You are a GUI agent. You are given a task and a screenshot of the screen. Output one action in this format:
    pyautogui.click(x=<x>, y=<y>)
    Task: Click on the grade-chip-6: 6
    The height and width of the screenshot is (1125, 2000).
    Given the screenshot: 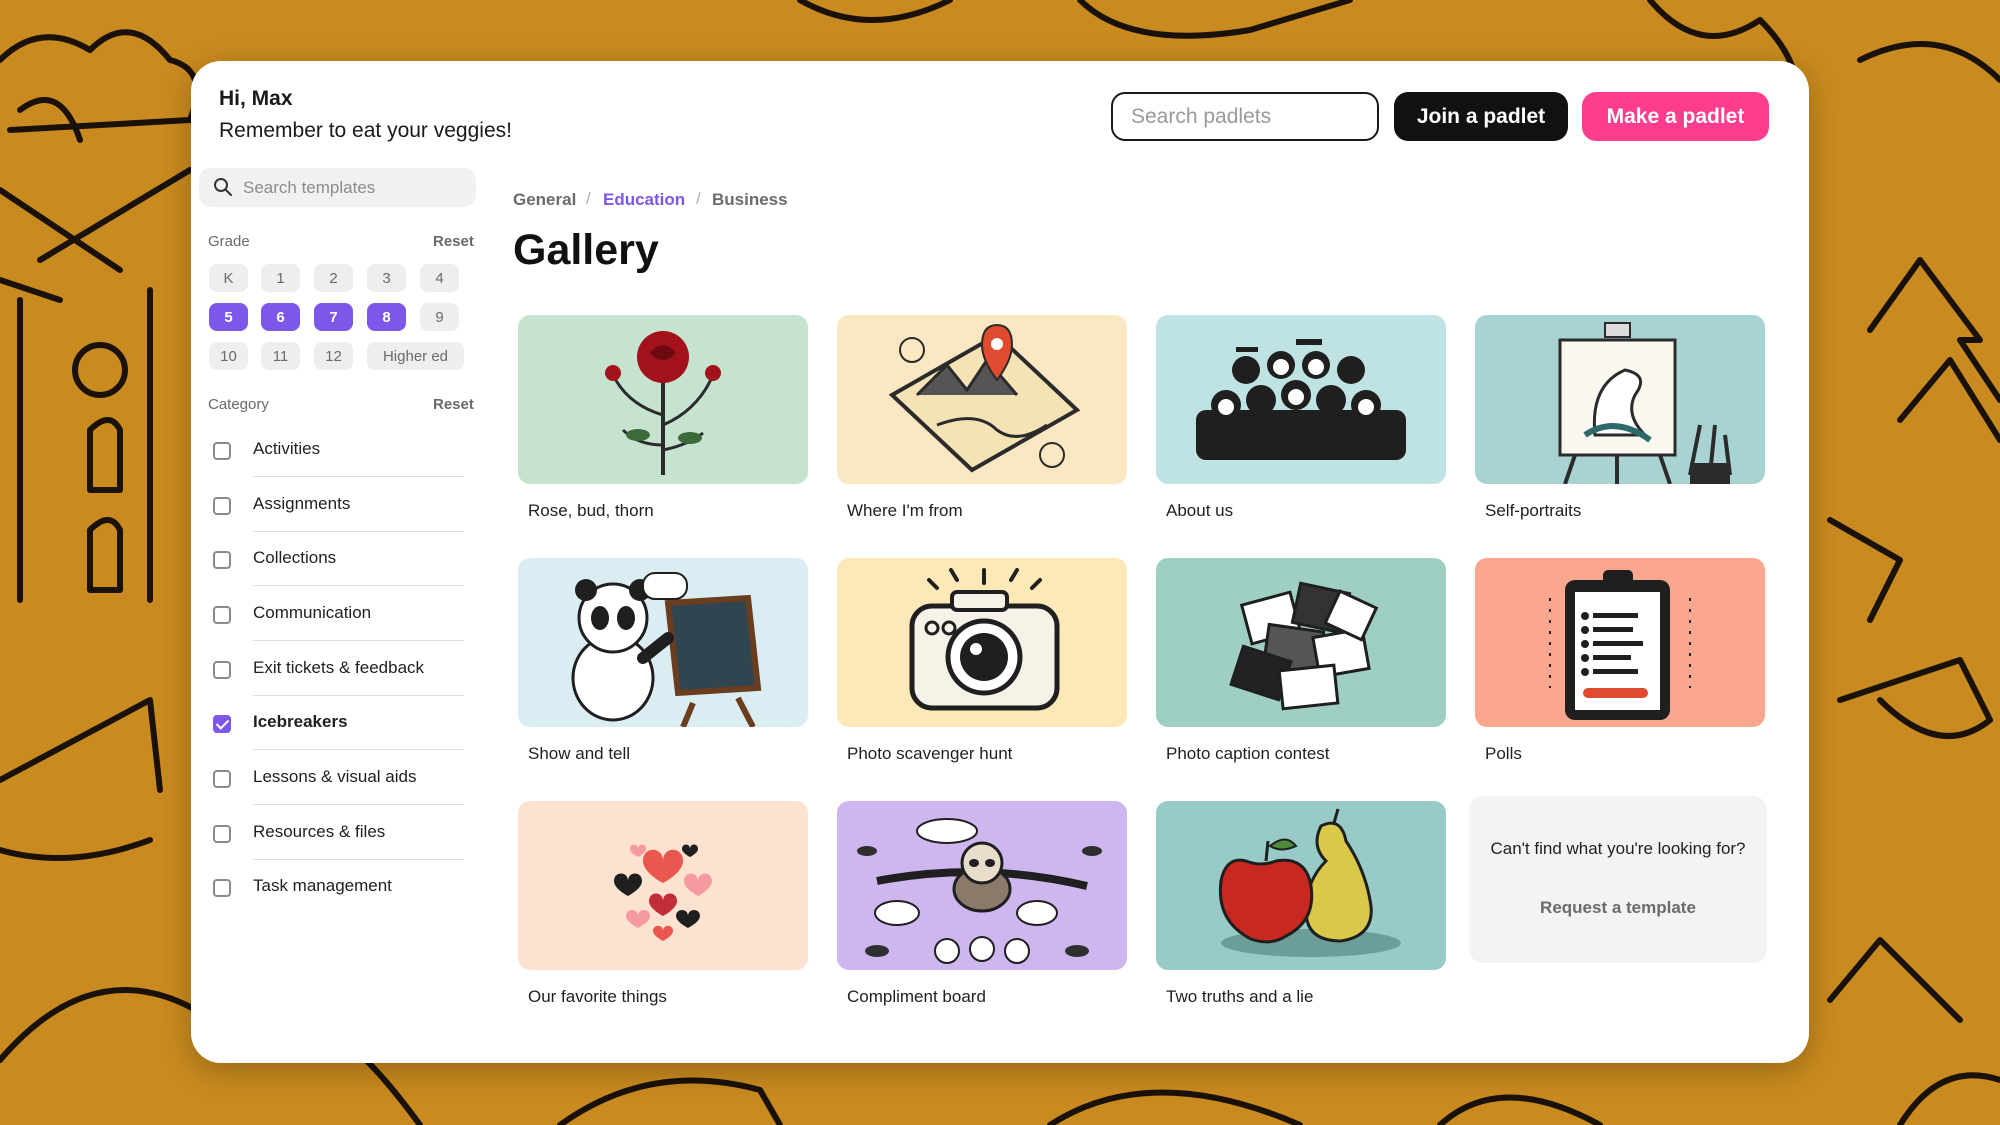 What is the action you would take?
    pyautogui.click(x=280, y=317)
    